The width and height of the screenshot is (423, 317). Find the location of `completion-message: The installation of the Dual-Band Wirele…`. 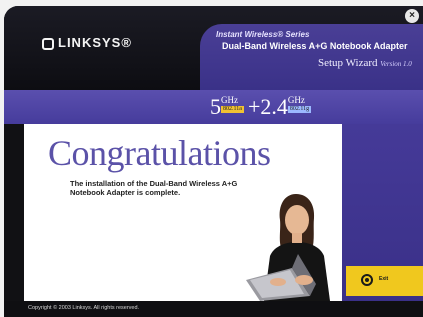

completion-message: The installation of the Dual-Band Wirele… is located at coordinates (154, 188).